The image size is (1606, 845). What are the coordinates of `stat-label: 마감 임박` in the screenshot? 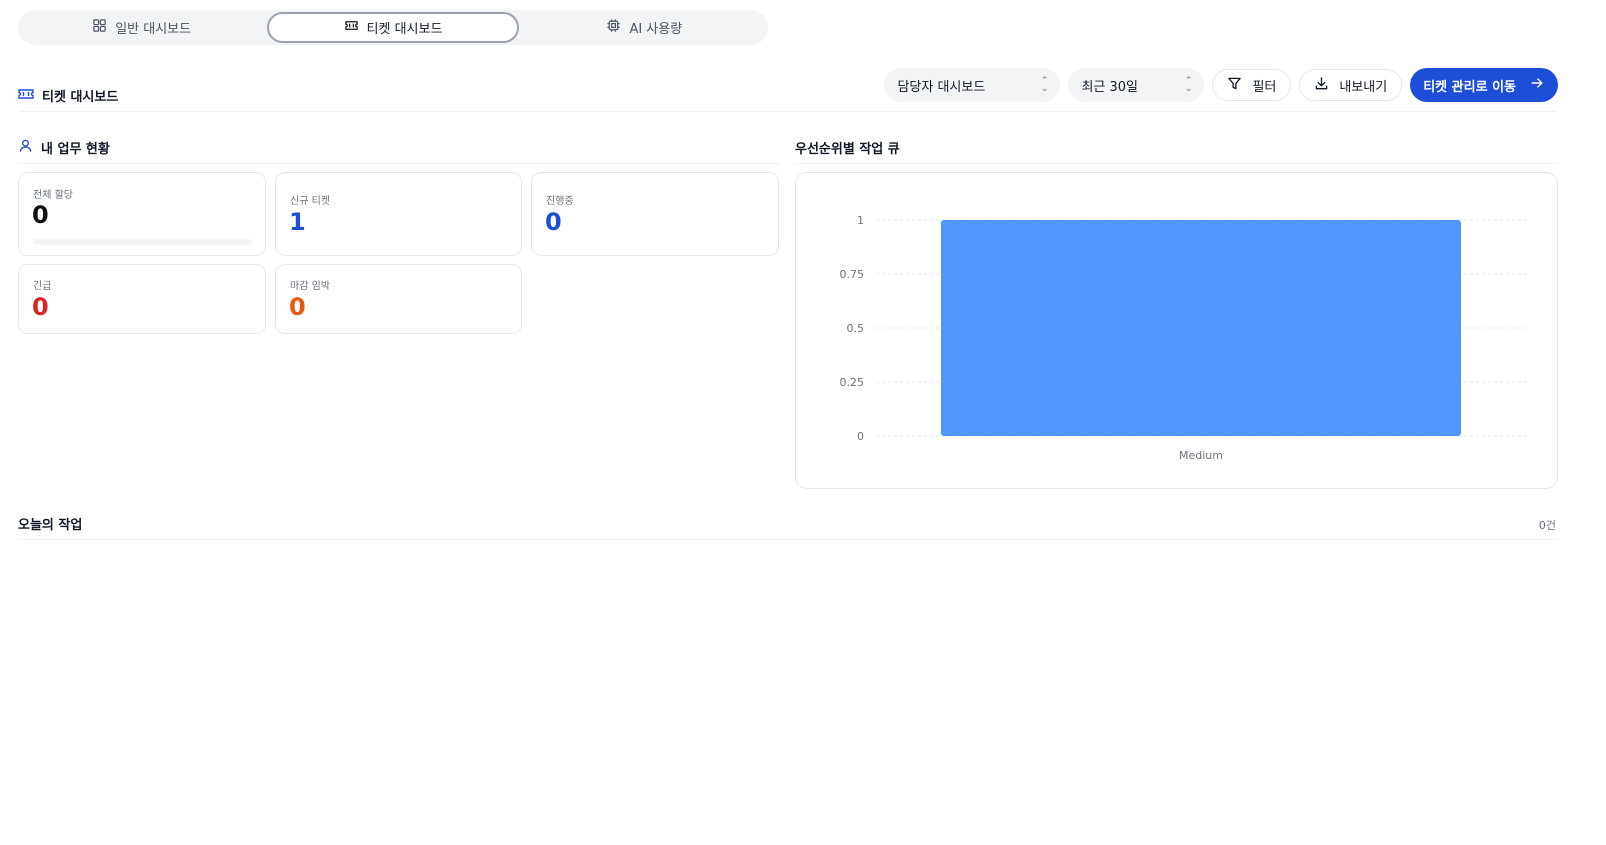 It's located at (310, 286).